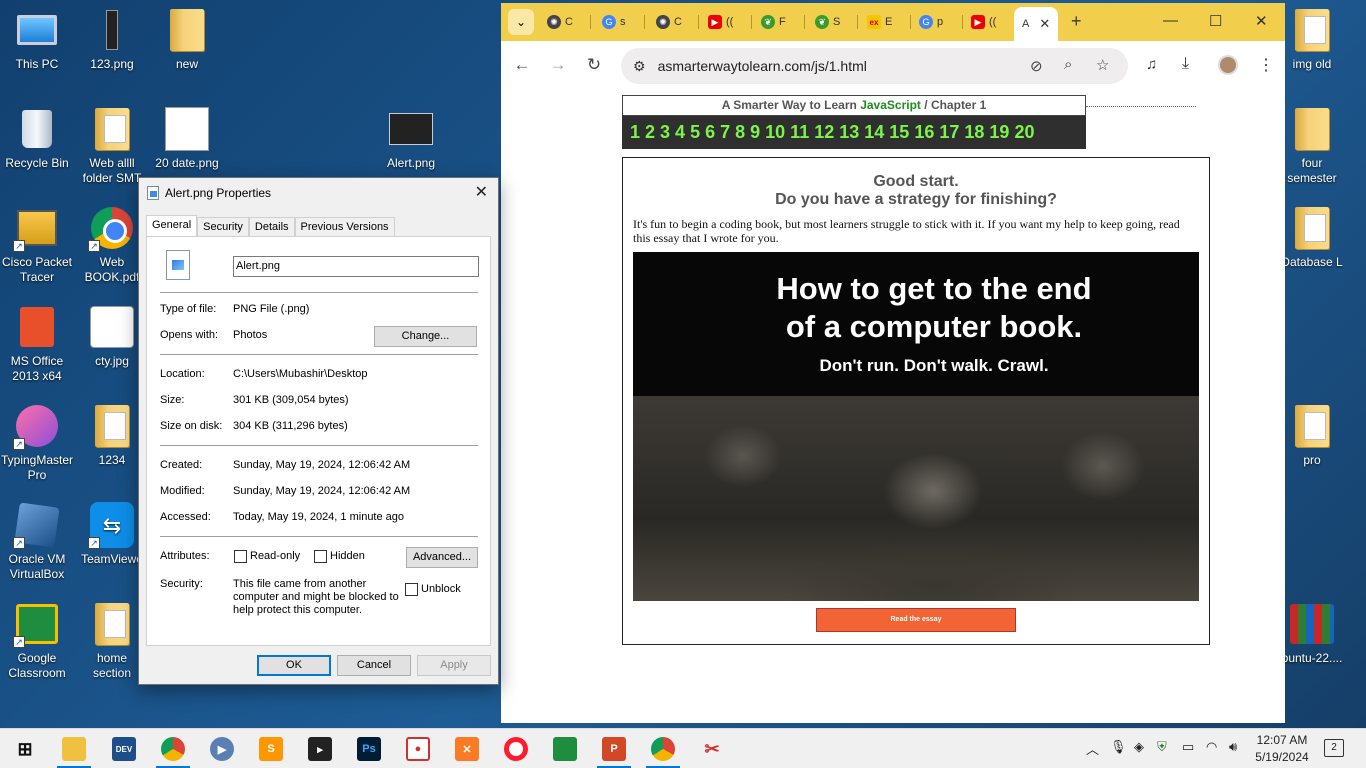  What do you see at coordinates (38, 542) in the screenshot?
I see `desktop-icon-virtualbox: ↗ Oracle VM VirtualBox` at bounding box center [38, 542].